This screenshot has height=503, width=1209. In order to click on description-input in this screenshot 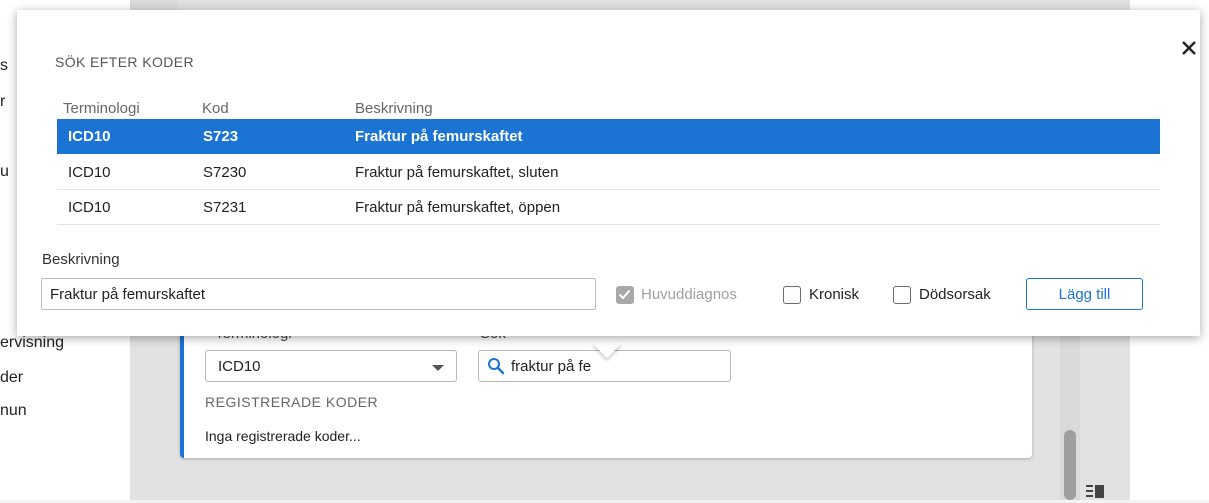, I will do `click(318, 294)`.